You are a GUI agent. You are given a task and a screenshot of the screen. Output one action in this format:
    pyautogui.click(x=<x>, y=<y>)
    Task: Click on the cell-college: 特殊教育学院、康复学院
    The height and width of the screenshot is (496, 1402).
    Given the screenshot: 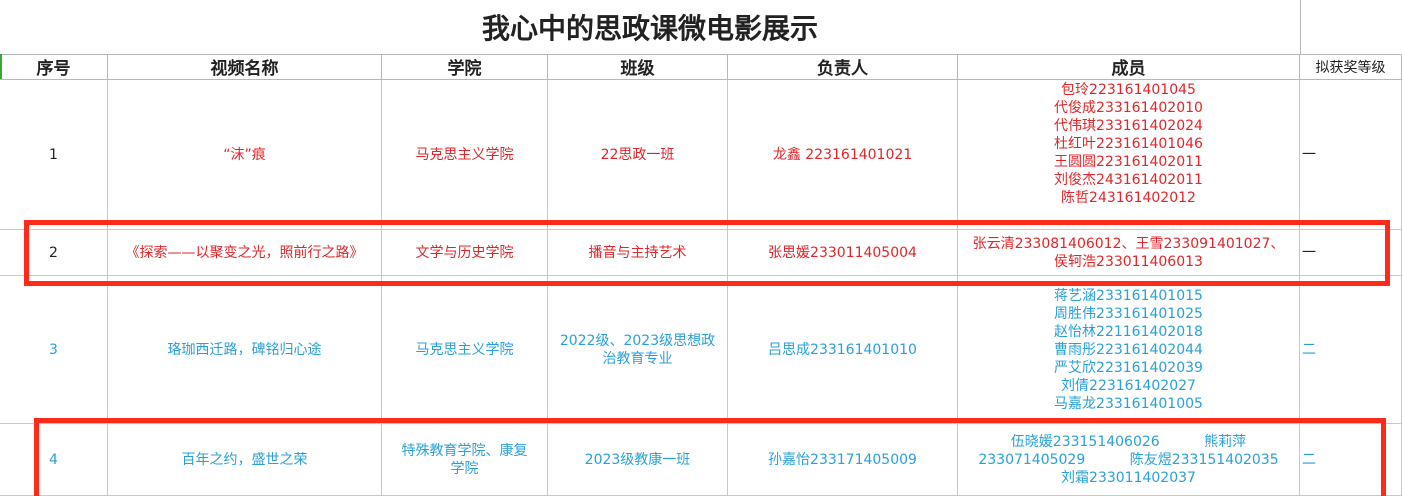 What is the action you would take?
    pyautogui.click(x=465, y=460)
    